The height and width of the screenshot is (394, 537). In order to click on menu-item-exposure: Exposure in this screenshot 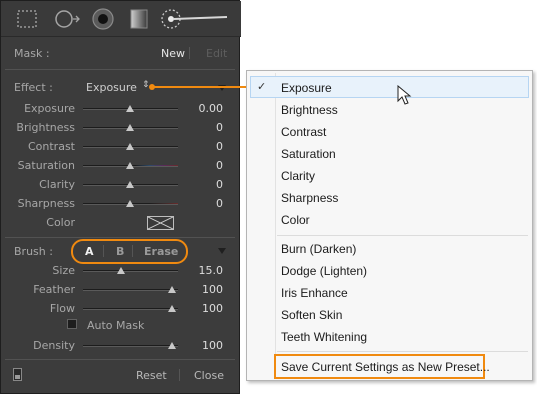, I will do `click(306, 88)`.